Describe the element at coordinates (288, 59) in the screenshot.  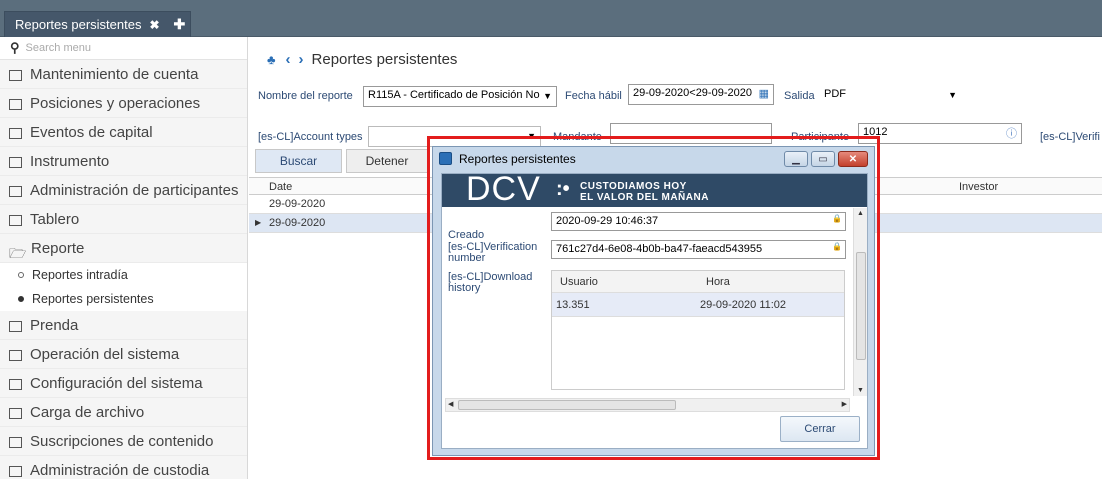
I see `back-icon: ‹` at that location.